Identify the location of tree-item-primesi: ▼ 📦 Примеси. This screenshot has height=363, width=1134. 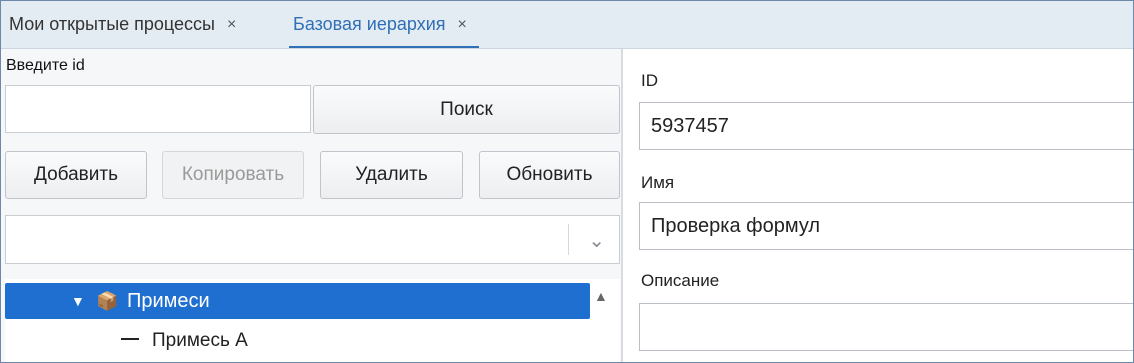
(297, 301).